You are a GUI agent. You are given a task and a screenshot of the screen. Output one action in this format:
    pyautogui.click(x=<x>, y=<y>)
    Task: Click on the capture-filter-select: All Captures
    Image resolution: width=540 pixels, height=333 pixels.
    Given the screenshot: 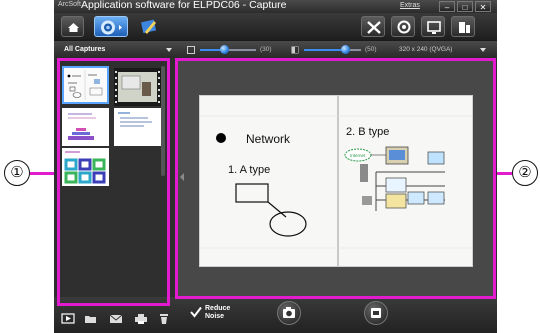 What is the action you would take?
    pyautogui.click(x=84, y=49)
    